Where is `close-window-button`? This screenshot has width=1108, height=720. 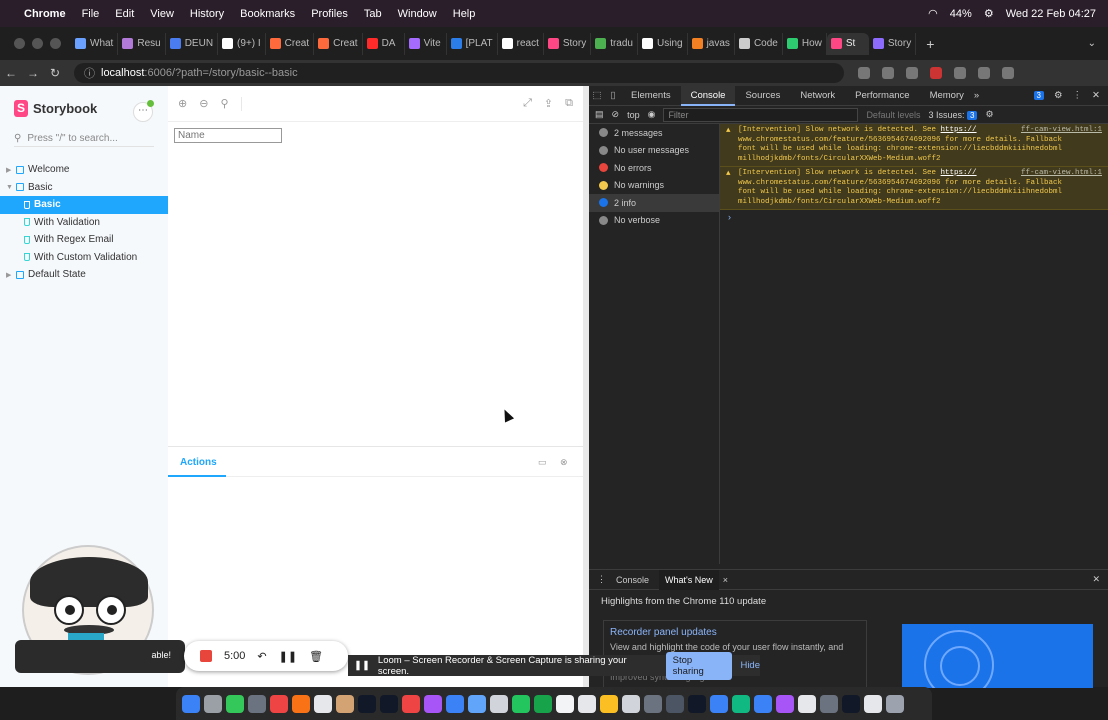
close-window-button is located at coordinates (19, 43).